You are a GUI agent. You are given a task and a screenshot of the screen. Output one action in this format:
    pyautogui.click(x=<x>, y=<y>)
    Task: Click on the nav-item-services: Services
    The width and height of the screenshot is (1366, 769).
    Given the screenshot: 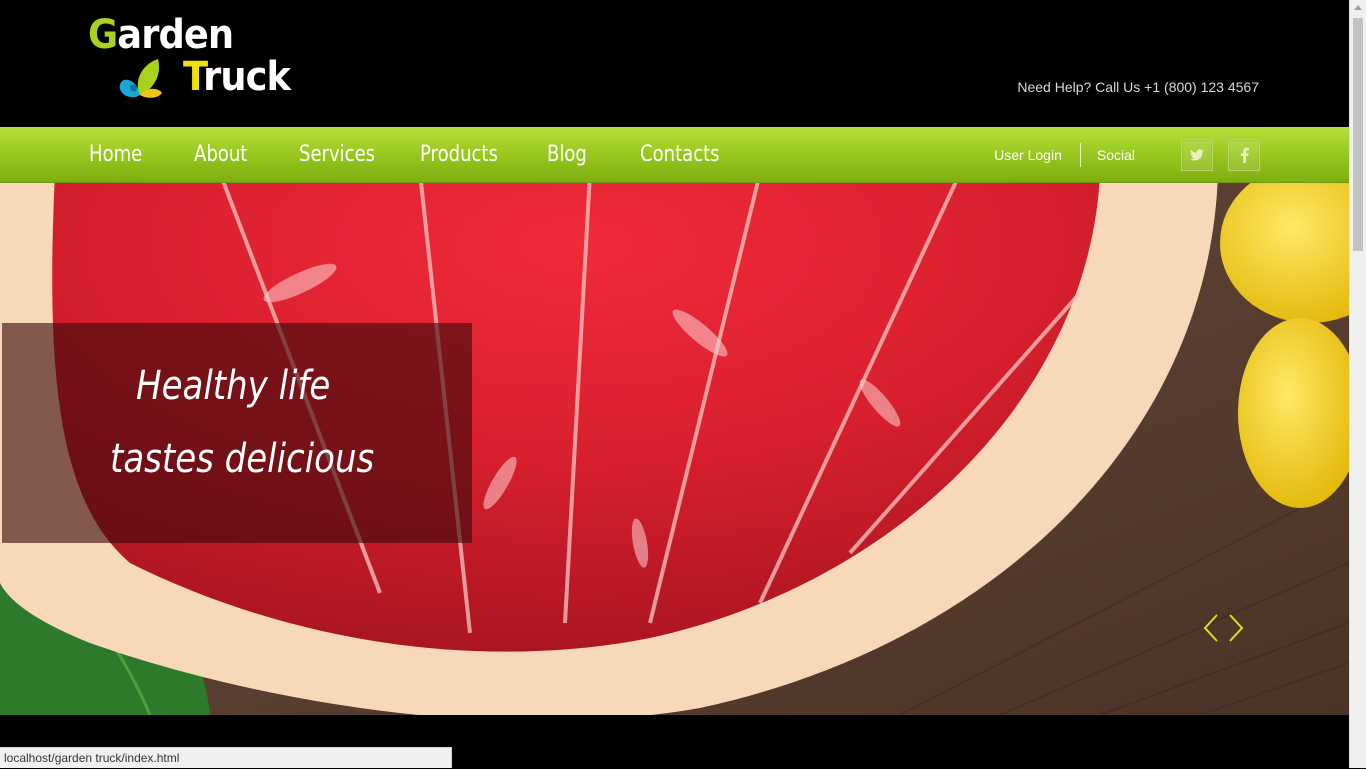 What is the action you would take?
    pyautogui.click(x=348, y=154)
    